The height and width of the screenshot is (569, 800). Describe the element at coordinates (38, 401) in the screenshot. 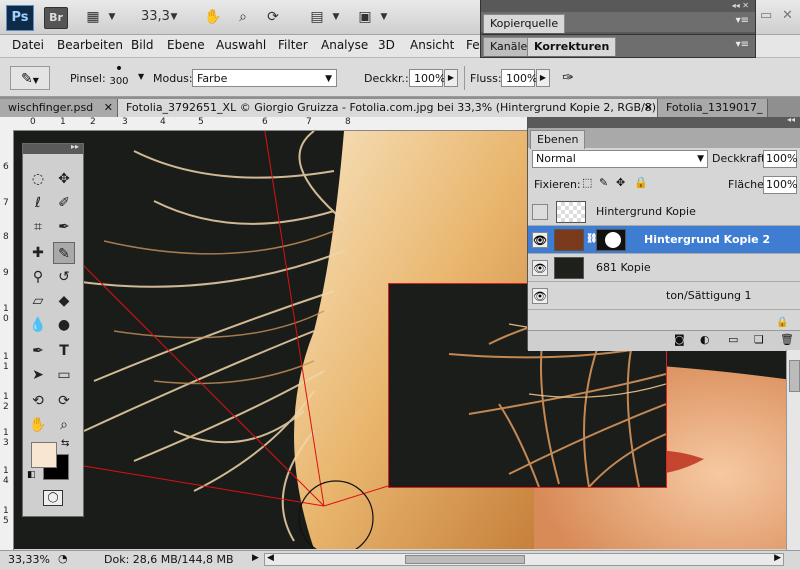

I see `3d-rotate-icon: ⟲` at that location.